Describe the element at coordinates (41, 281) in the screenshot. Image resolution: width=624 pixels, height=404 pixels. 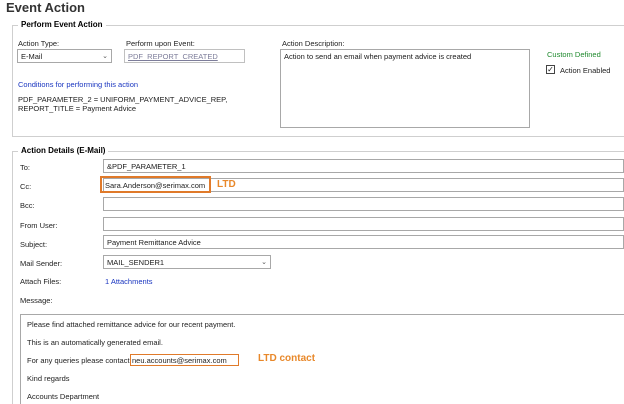
I see `attach-files-label: Attach Files:` at that location.